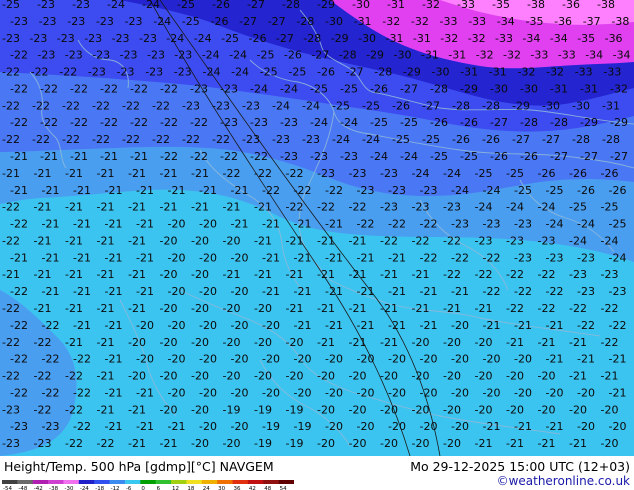  I want to click on legend-tick-label: 36, so click(237, 488).